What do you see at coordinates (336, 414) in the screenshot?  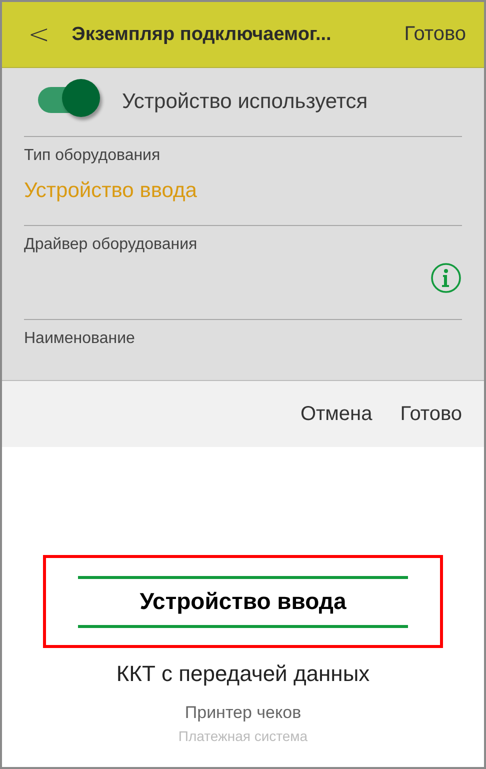 I see `cancel-button: Отмена` at bounding box center [336, 414].